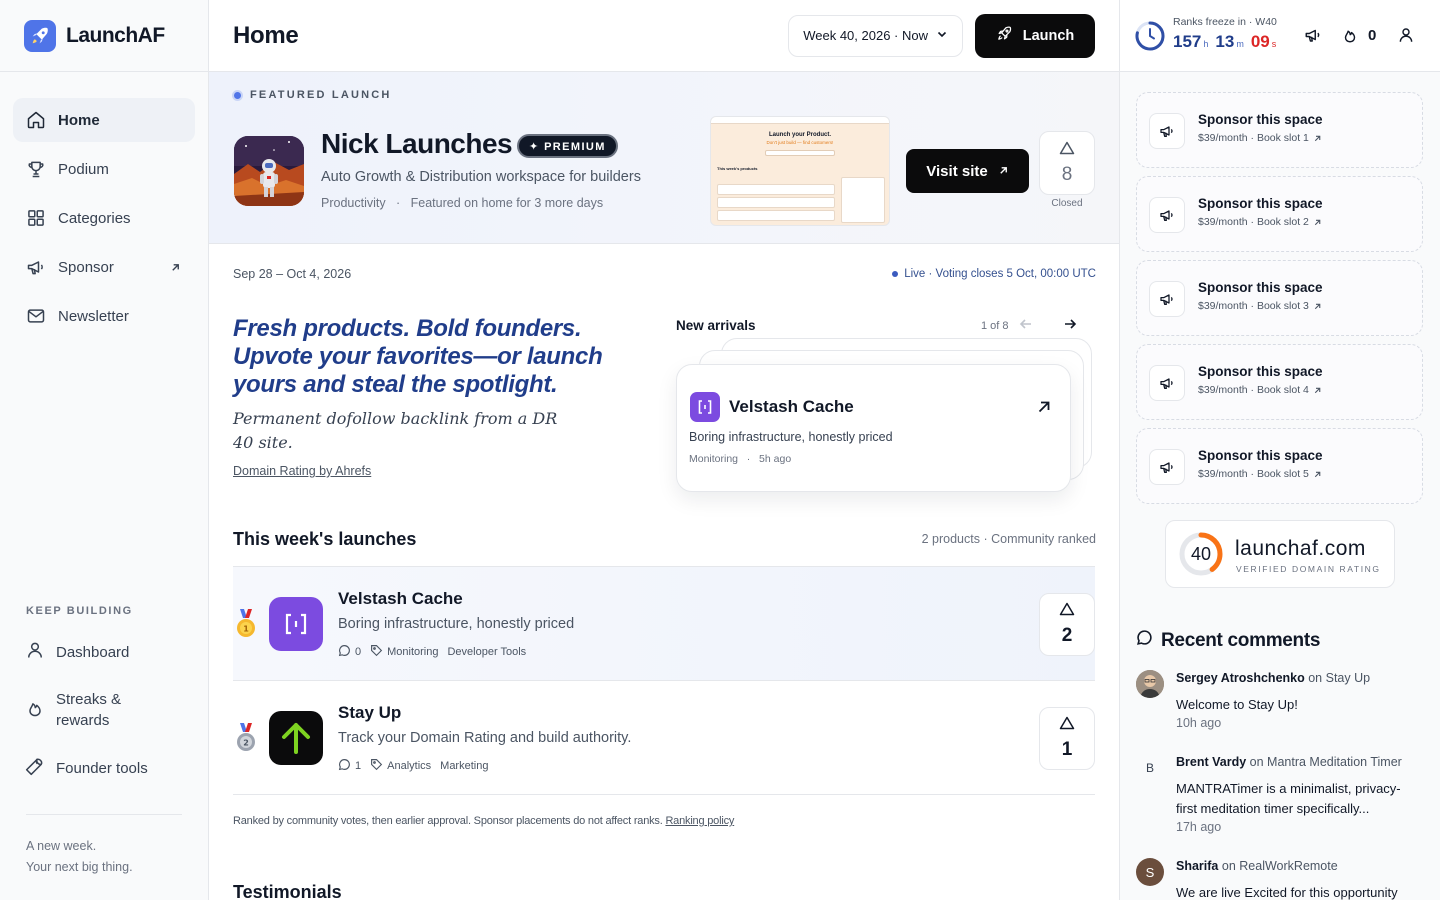 The image size is (1440, 900). Describe the element at coordinates (1035, 35) in the screenshot. I see `launch-button: Launch` at that location.